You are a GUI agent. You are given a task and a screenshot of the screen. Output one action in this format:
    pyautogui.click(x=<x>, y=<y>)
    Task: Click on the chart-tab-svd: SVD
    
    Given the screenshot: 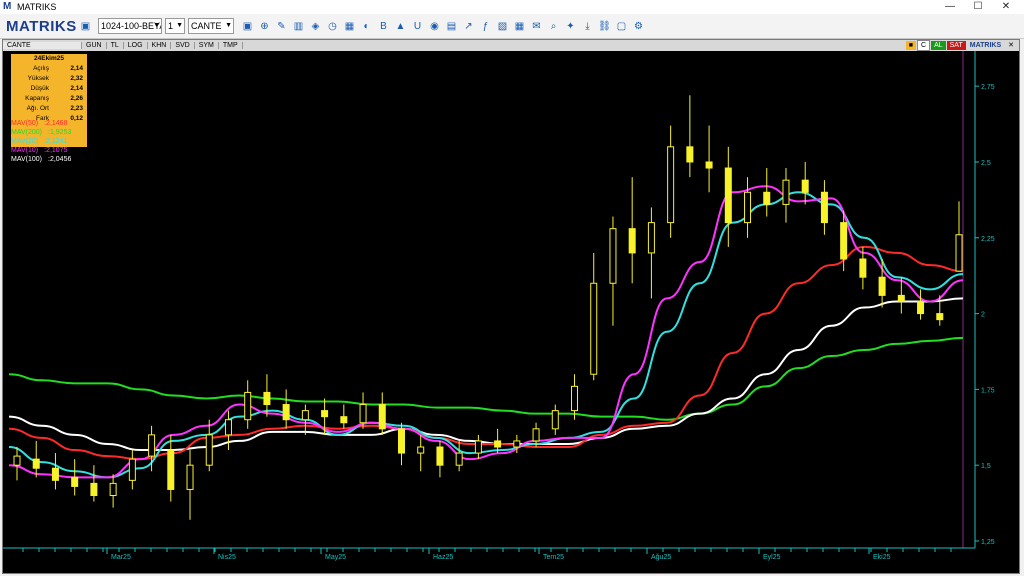 What is the action you would take?
    pyautogui.click(x=183, y=45)
    